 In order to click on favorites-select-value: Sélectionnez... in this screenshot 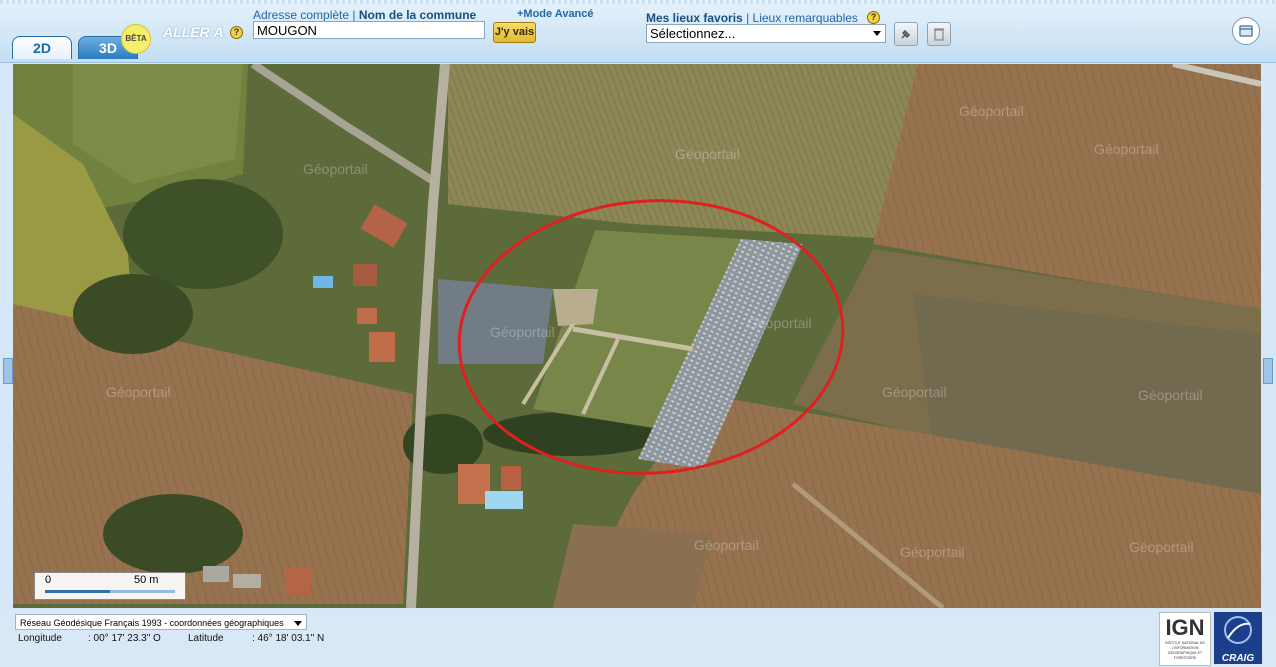, I will do `click(693, 33)`.